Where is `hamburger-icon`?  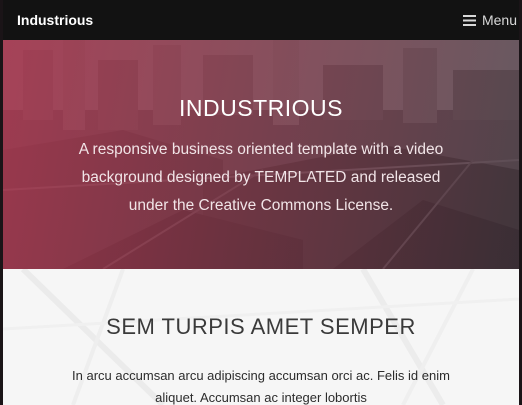 hamburger-icon is located at coordinates (469, 20).